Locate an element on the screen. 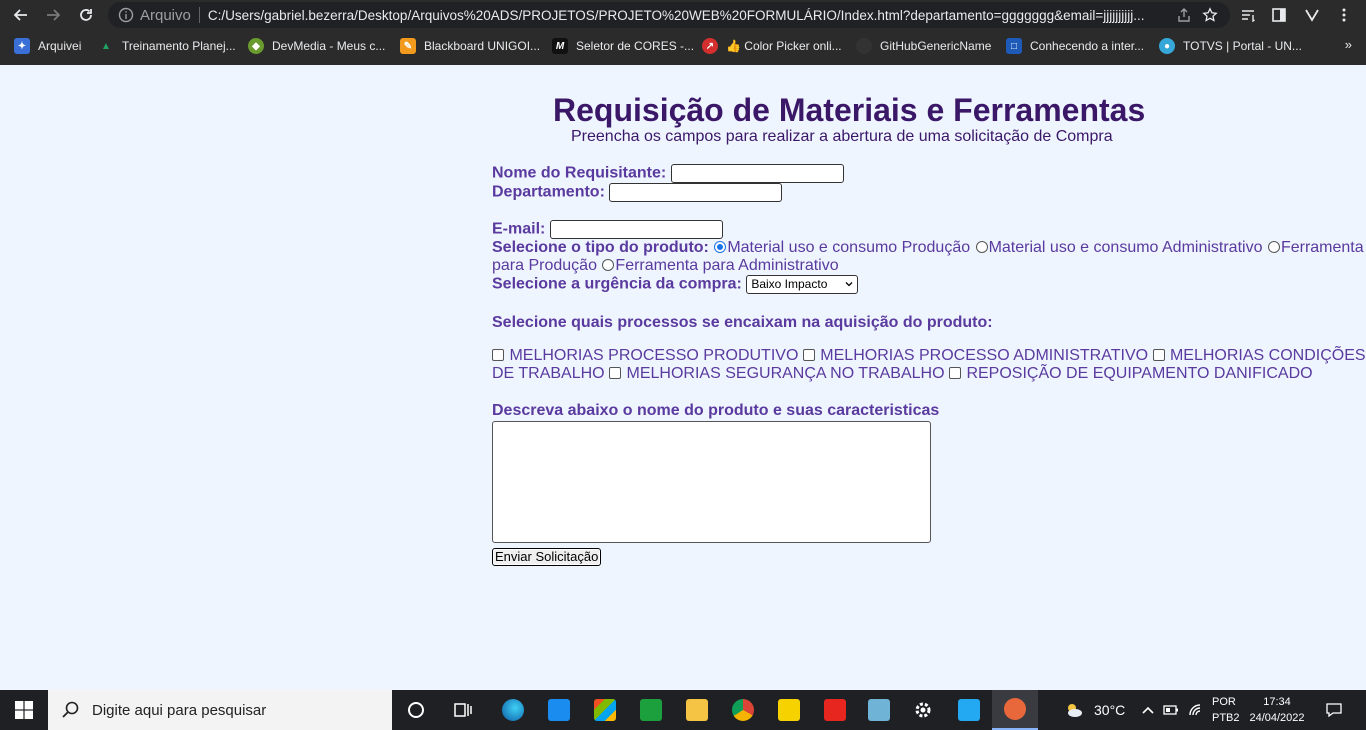 The height and width of the screenshot is (730, 1366). reading-list-icon is located at coordinates (1248, 16).